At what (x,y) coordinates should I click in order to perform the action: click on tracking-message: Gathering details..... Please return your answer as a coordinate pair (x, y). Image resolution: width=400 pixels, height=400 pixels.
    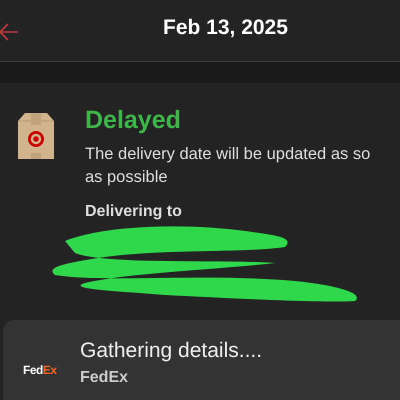
    Looking at the image, I should click on (171, 351).